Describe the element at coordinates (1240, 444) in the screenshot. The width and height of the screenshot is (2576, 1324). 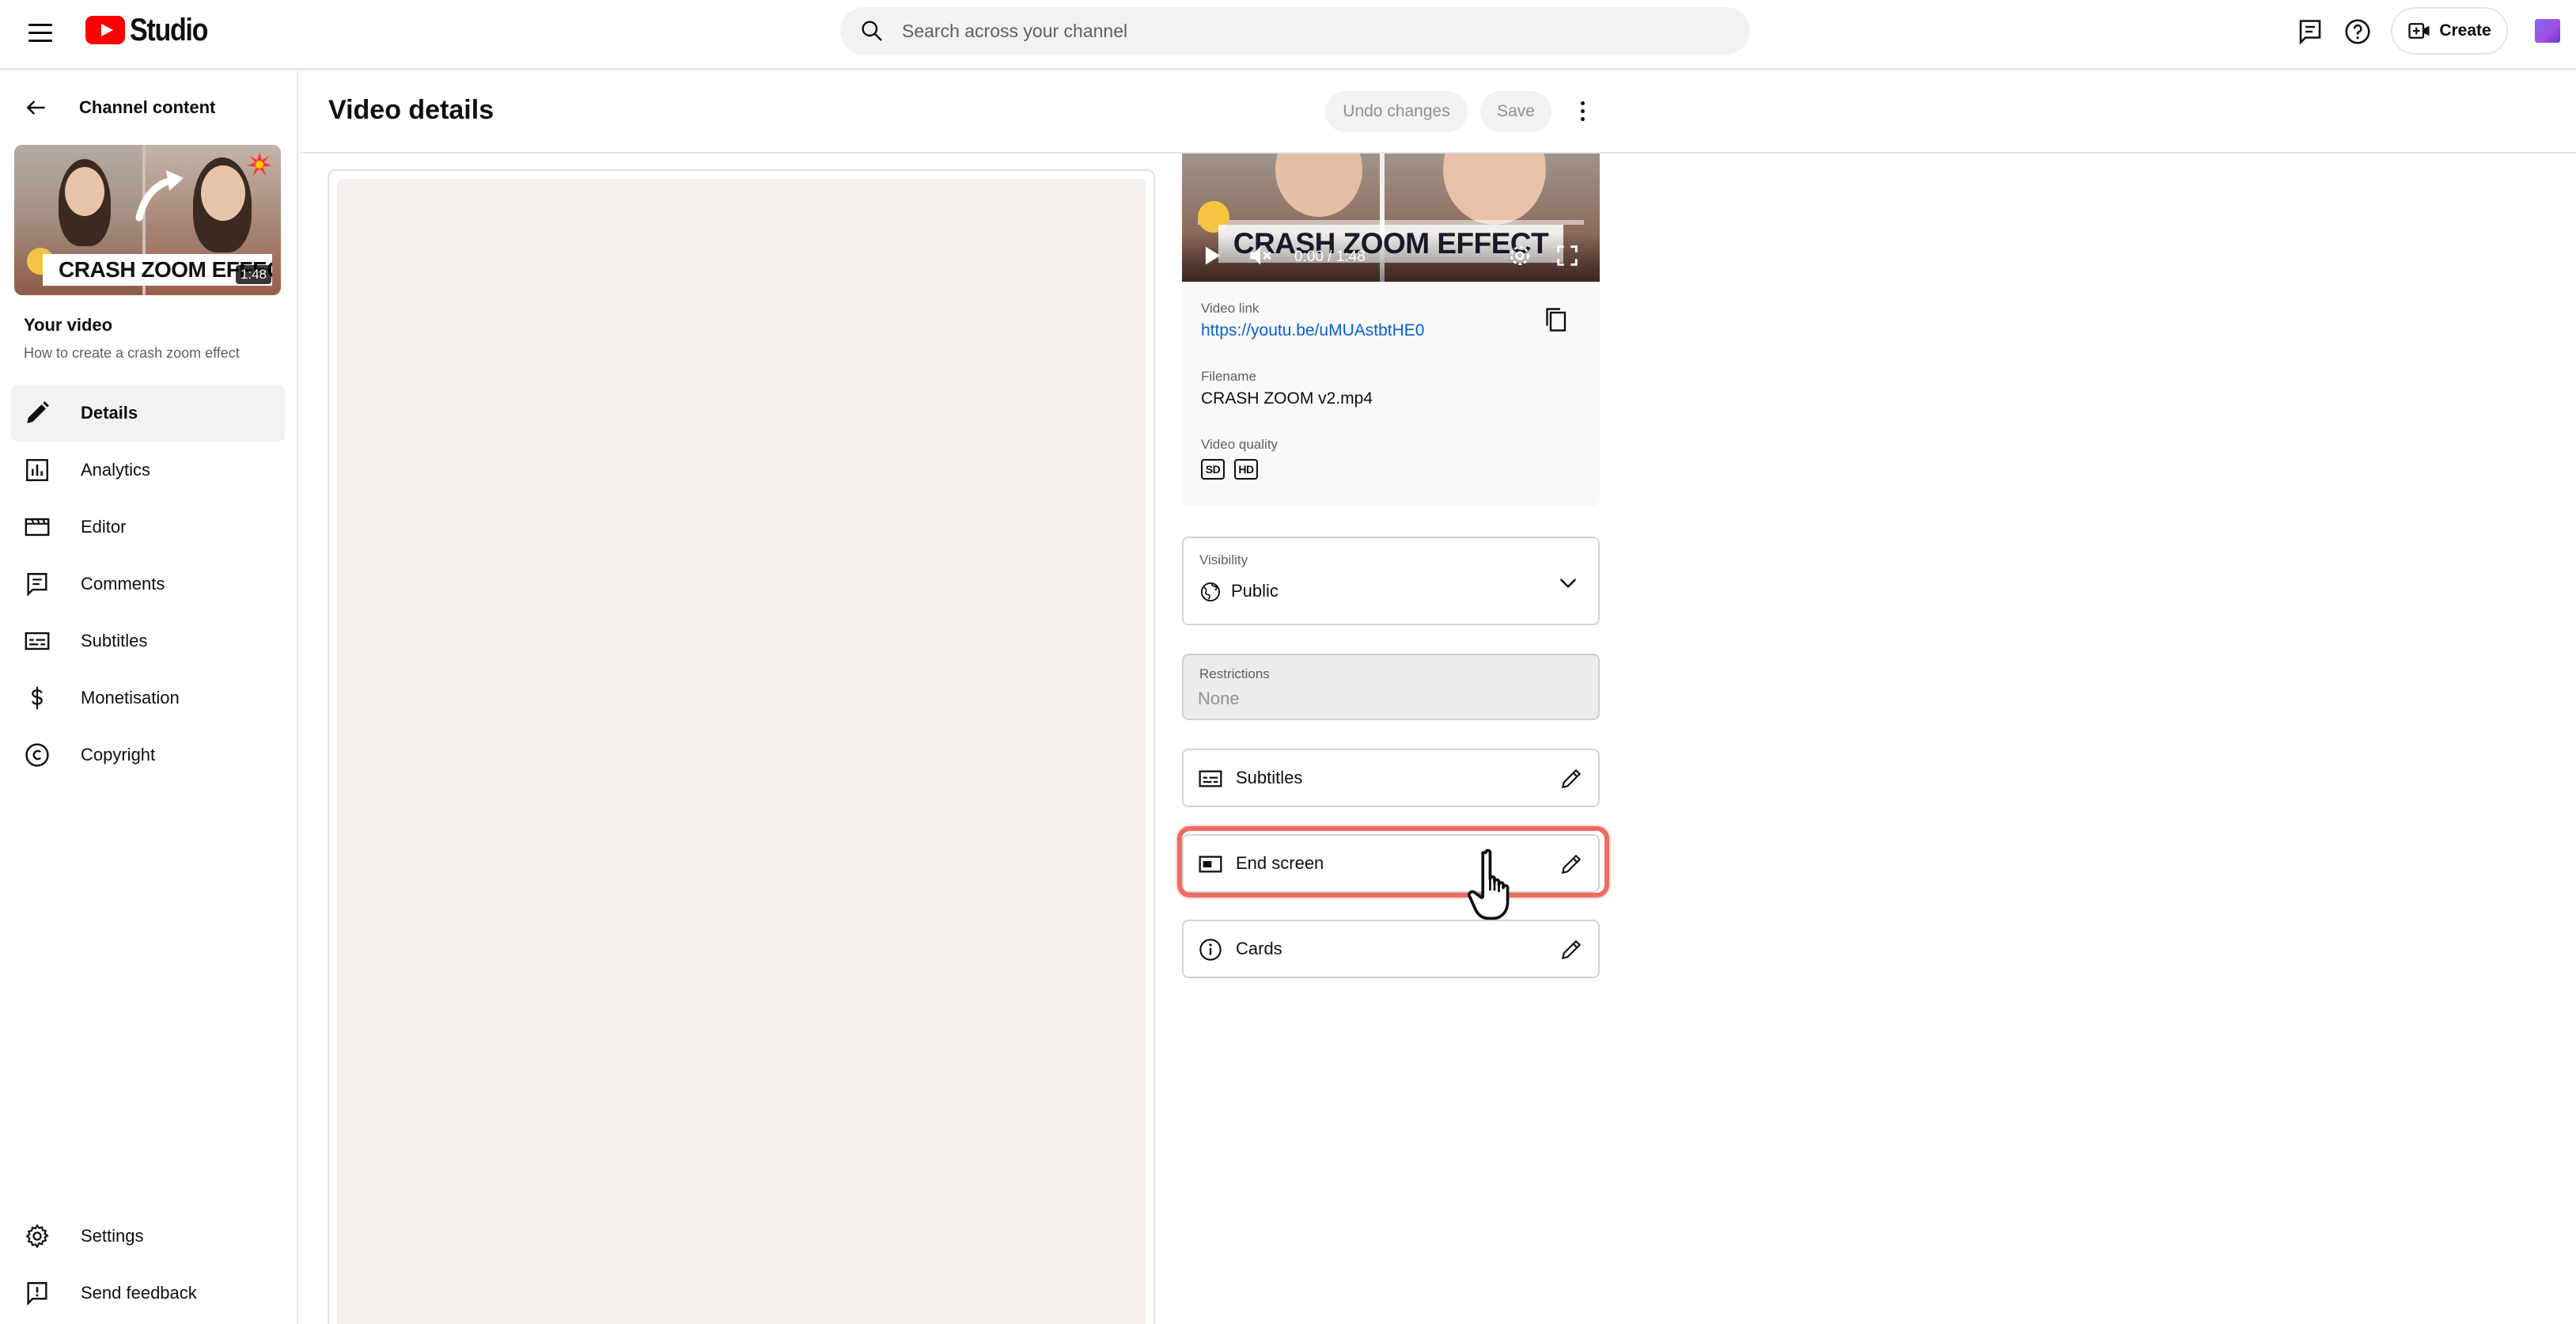
I see `video-quality-label: Video quality` at that location.